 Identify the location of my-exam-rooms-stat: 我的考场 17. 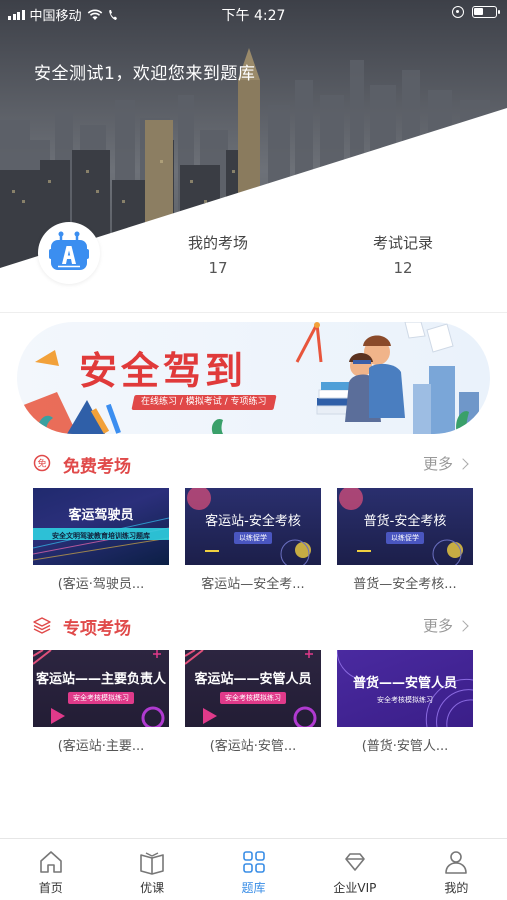
(218, 254).